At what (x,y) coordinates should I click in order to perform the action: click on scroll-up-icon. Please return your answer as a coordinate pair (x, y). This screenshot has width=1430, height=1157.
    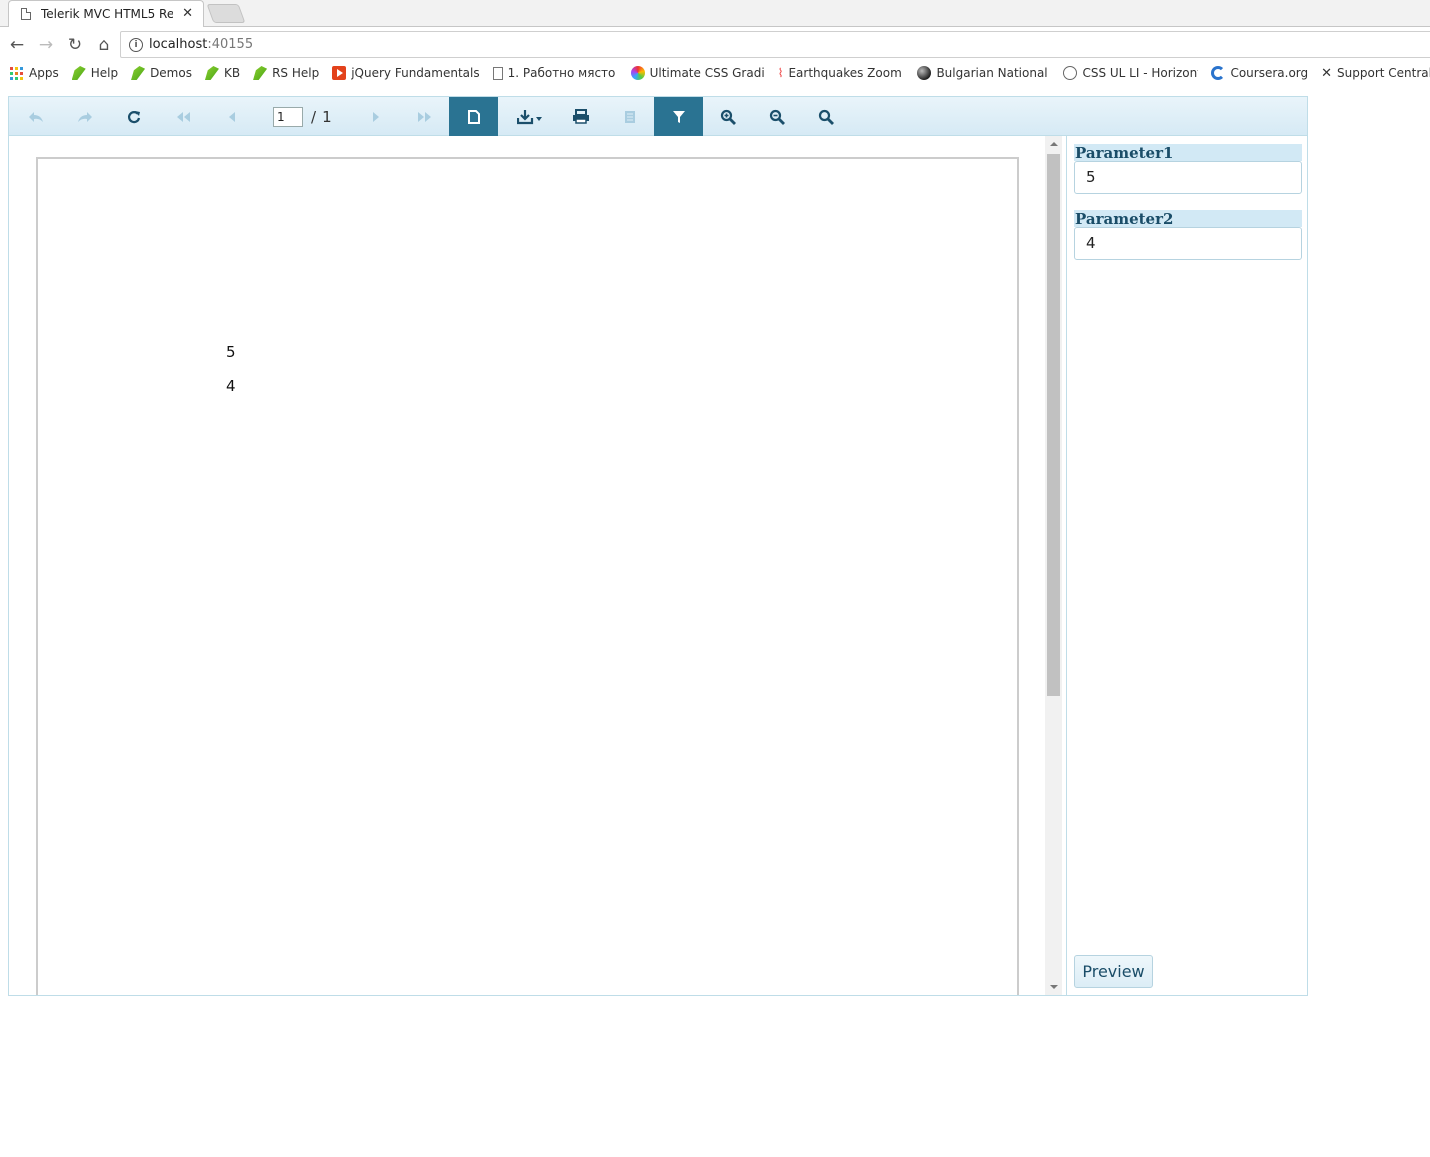
    Looking at the image, I should click on (1054, 144).